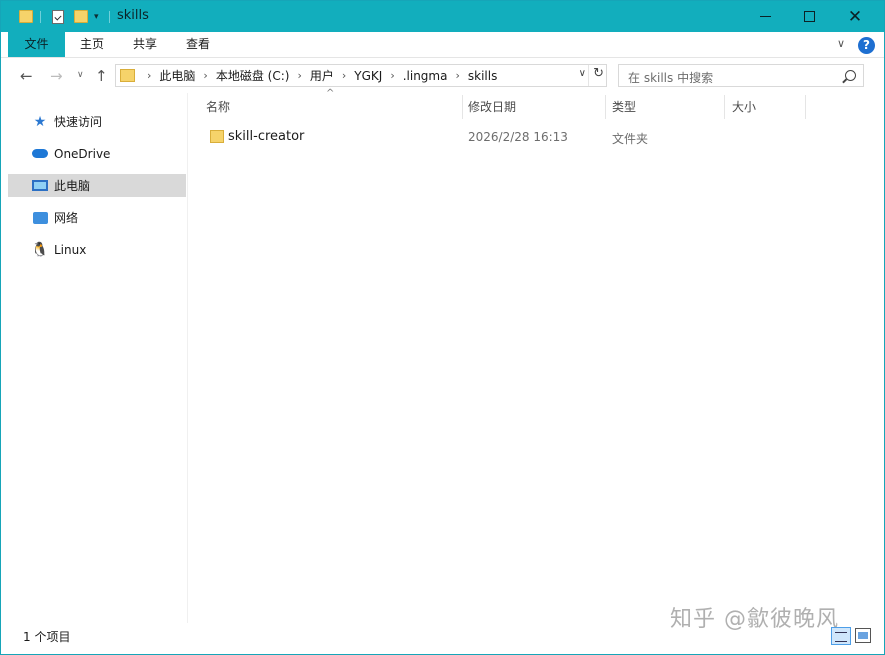  What do you see at coordinates (96, 16) in the screenshot?
I see `customize-dropdown-icon: ▾` at bounding box center [96, 16].